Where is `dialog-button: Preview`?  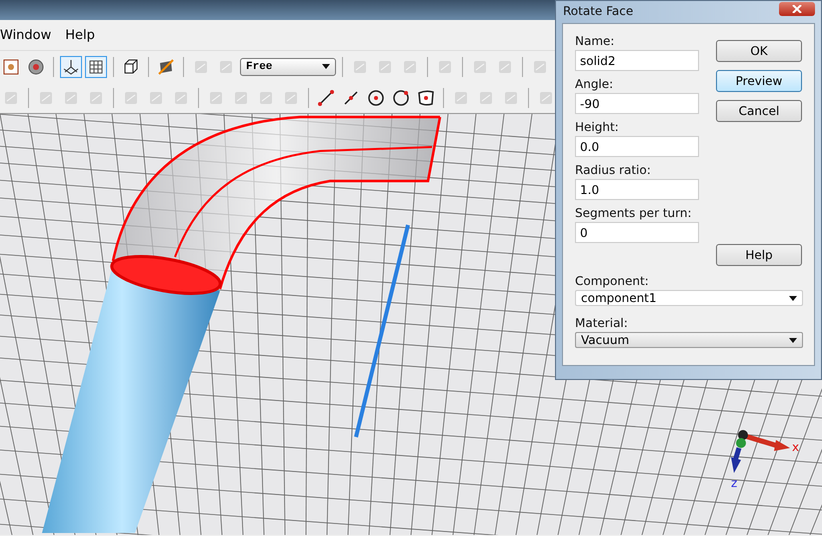
dialog-button: Preview is located at coordinates (759, 81).